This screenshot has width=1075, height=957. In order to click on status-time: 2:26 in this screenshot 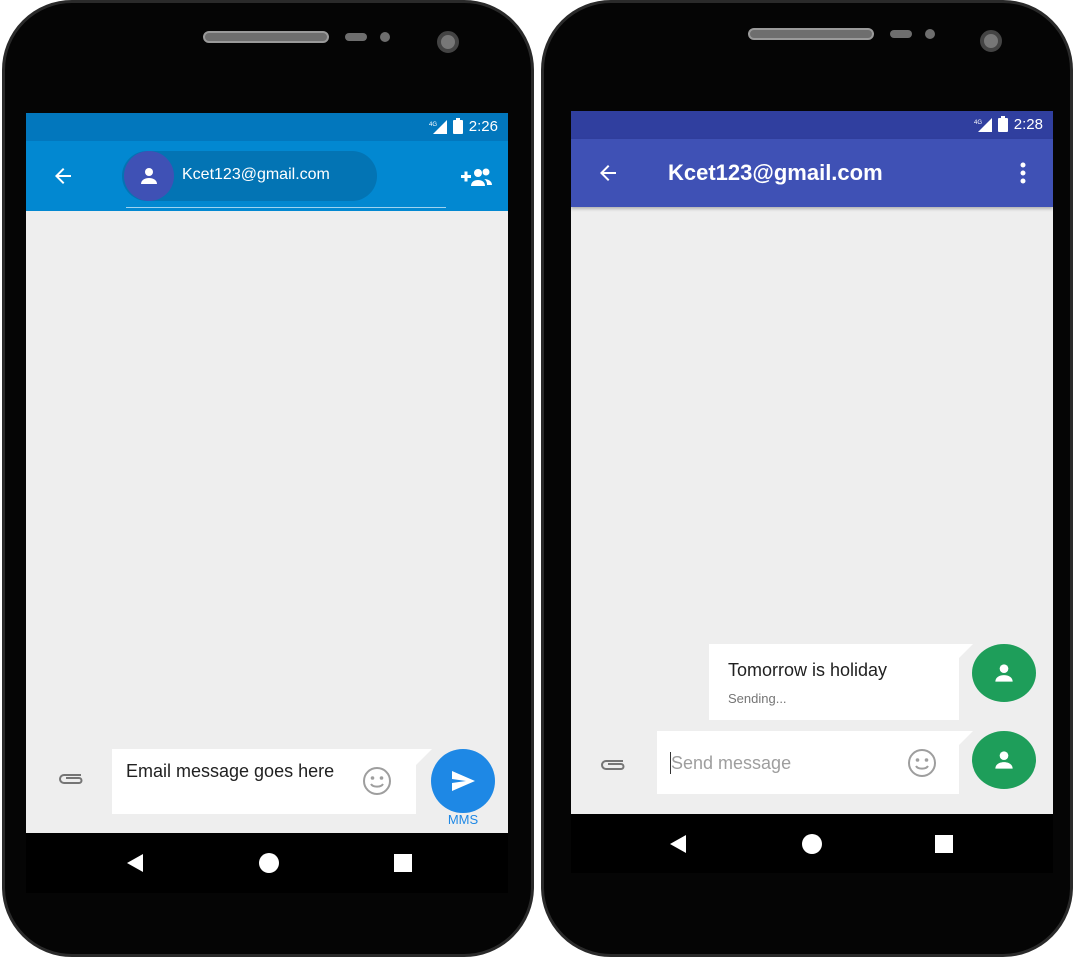, I will do `click(483, 126)`.